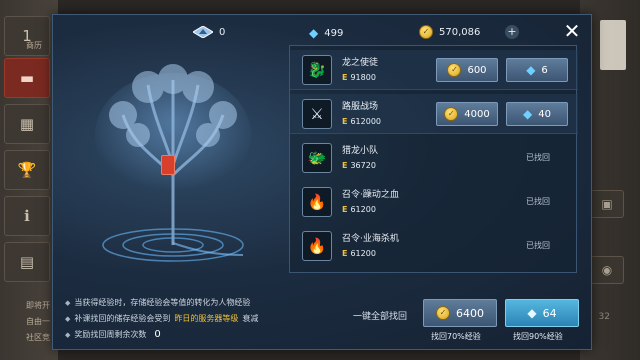  I want to click on item-name: 召令·业海杀机, so click(370, 239).